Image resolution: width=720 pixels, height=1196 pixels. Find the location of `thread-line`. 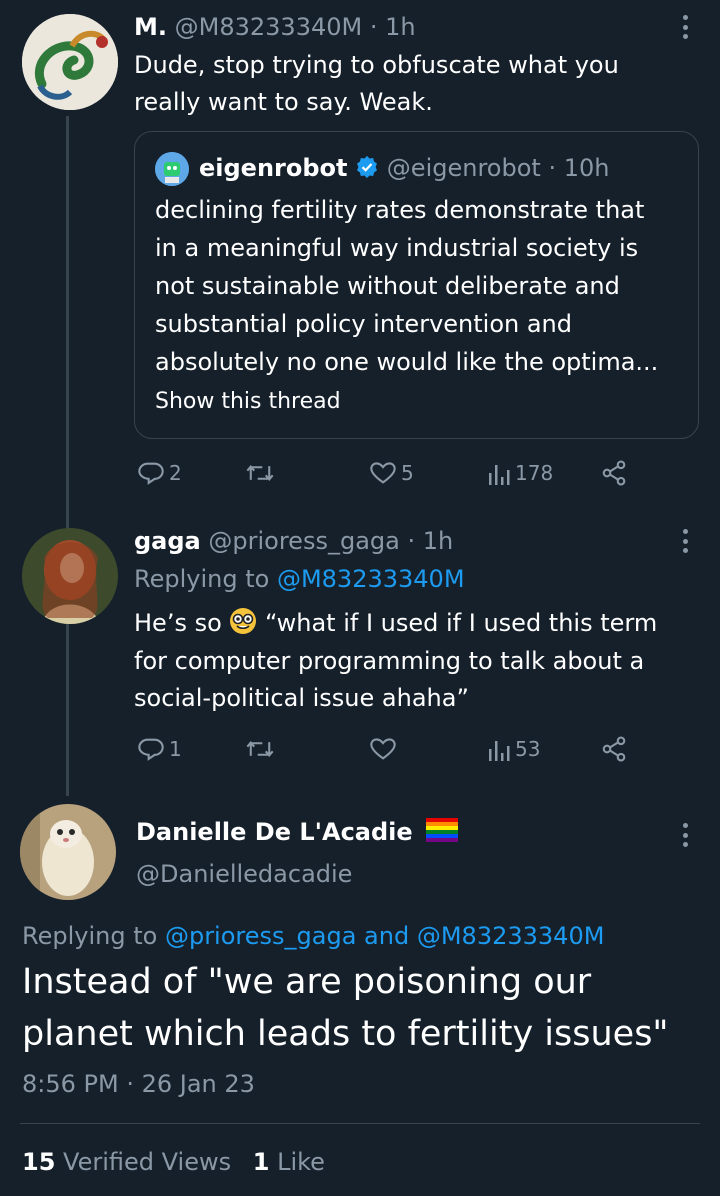

thread-line is located at coordinates (67, 456).